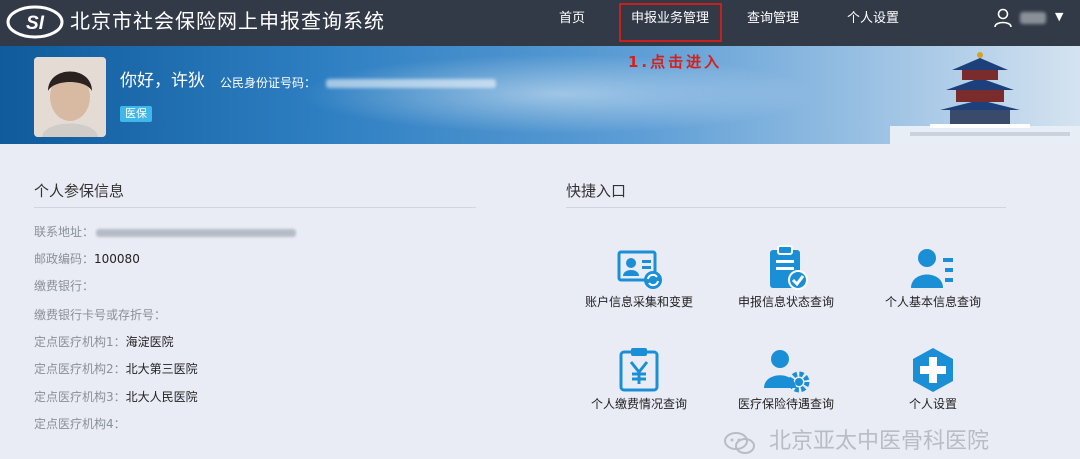 This screenshot has height=459, width=1080. I want to click on temple-of-heaven-image, so click(985, 98).